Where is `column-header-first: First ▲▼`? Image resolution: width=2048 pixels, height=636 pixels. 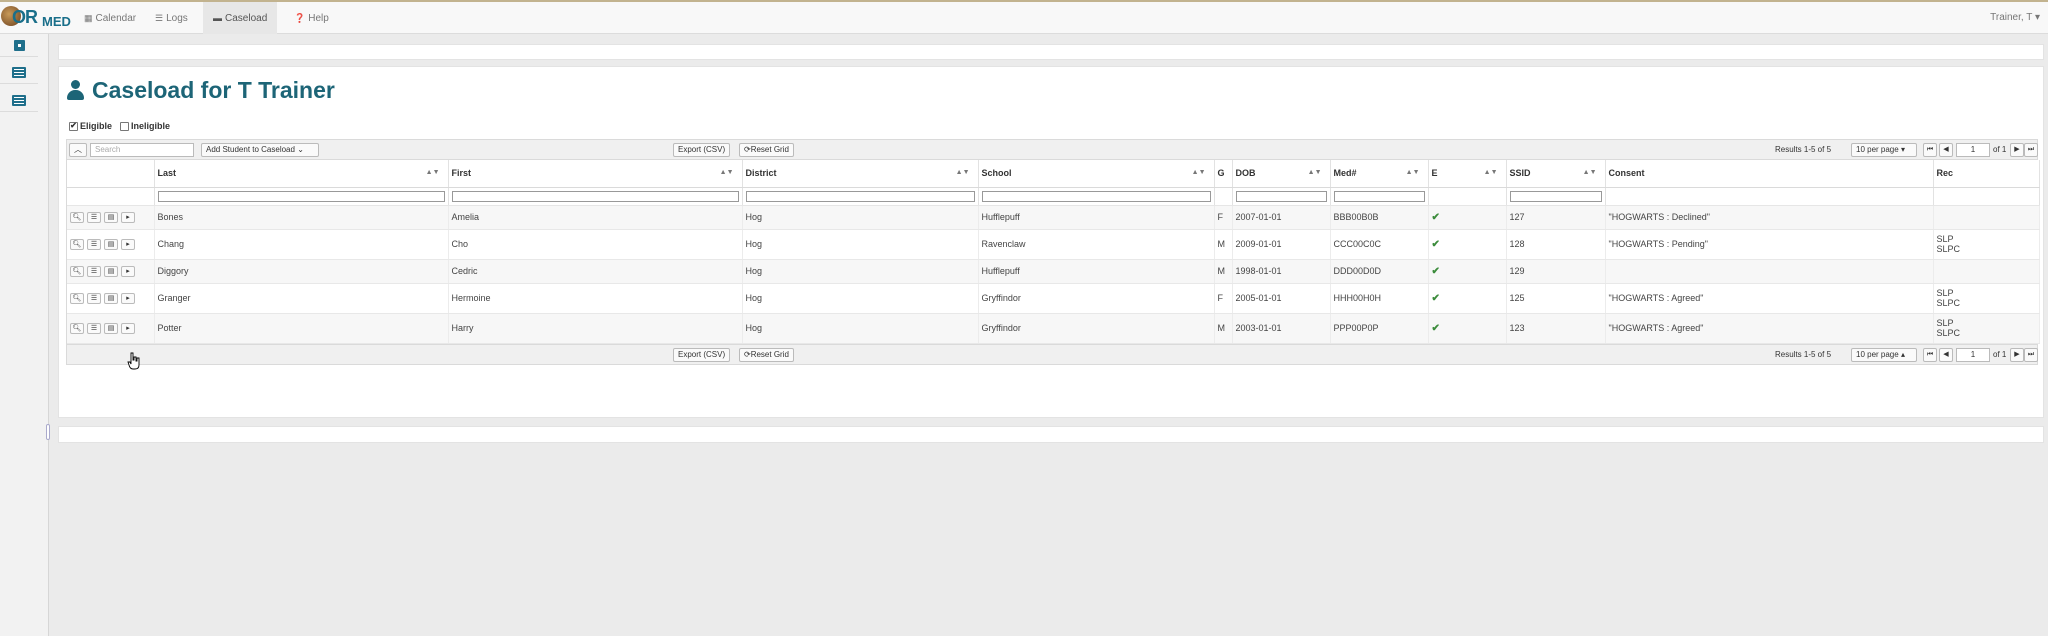 column-header-first: First ▲▼ is located at coordinates (595, 174).